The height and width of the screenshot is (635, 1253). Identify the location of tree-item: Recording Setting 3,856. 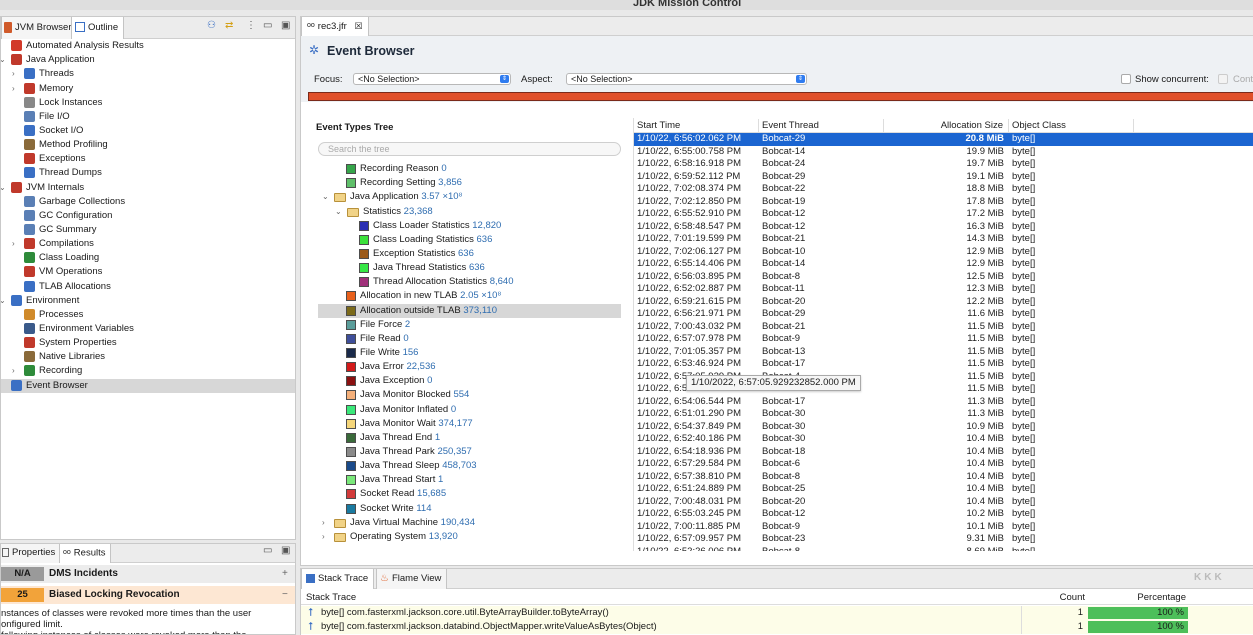
(469, 183).